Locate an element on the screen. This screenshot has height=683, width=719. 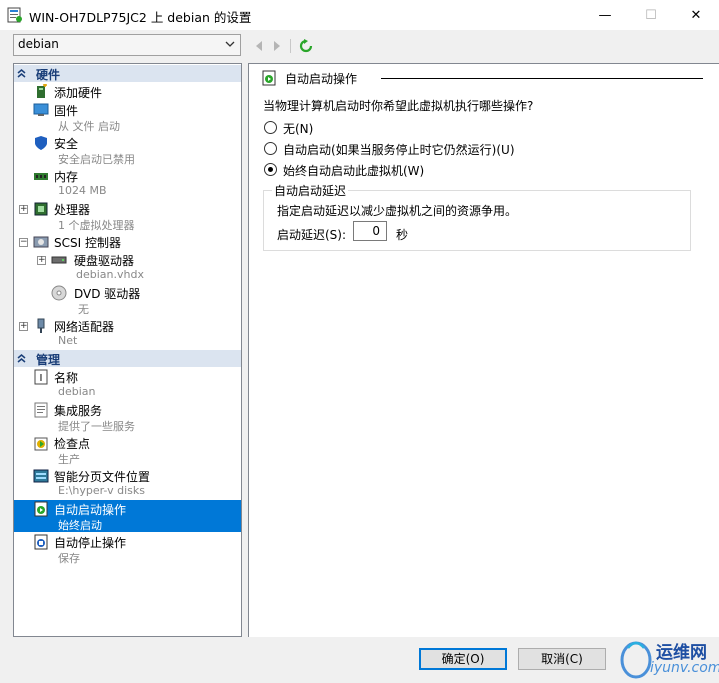
item-label: 硬盘驱动器 is located at coordinates (104, 261).